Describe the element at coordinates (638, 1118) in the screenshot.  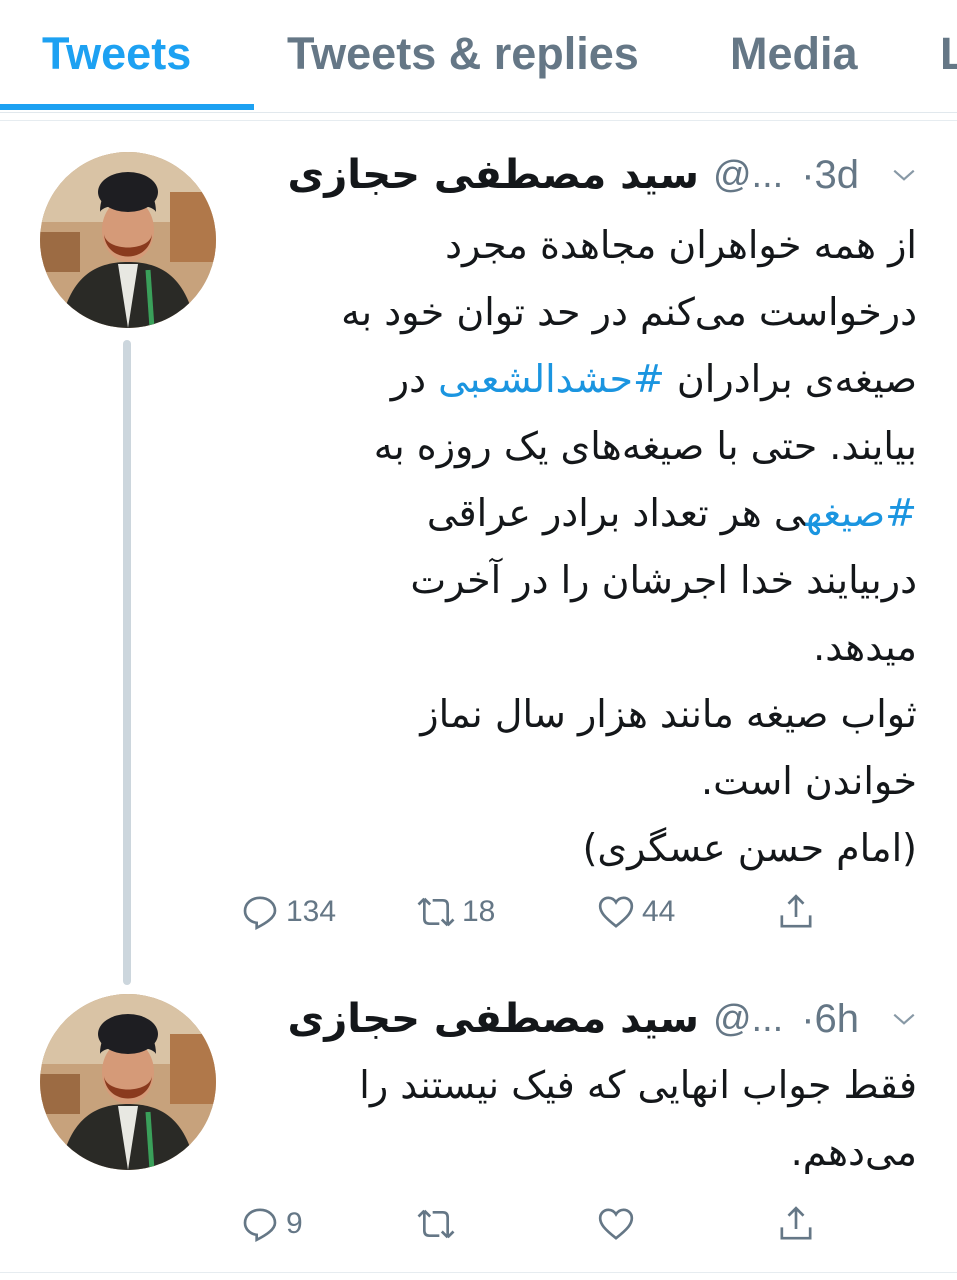
I see `tweet-text: فقط جواب انهایی که فیک نیستند را می‌دهم.` at that location.